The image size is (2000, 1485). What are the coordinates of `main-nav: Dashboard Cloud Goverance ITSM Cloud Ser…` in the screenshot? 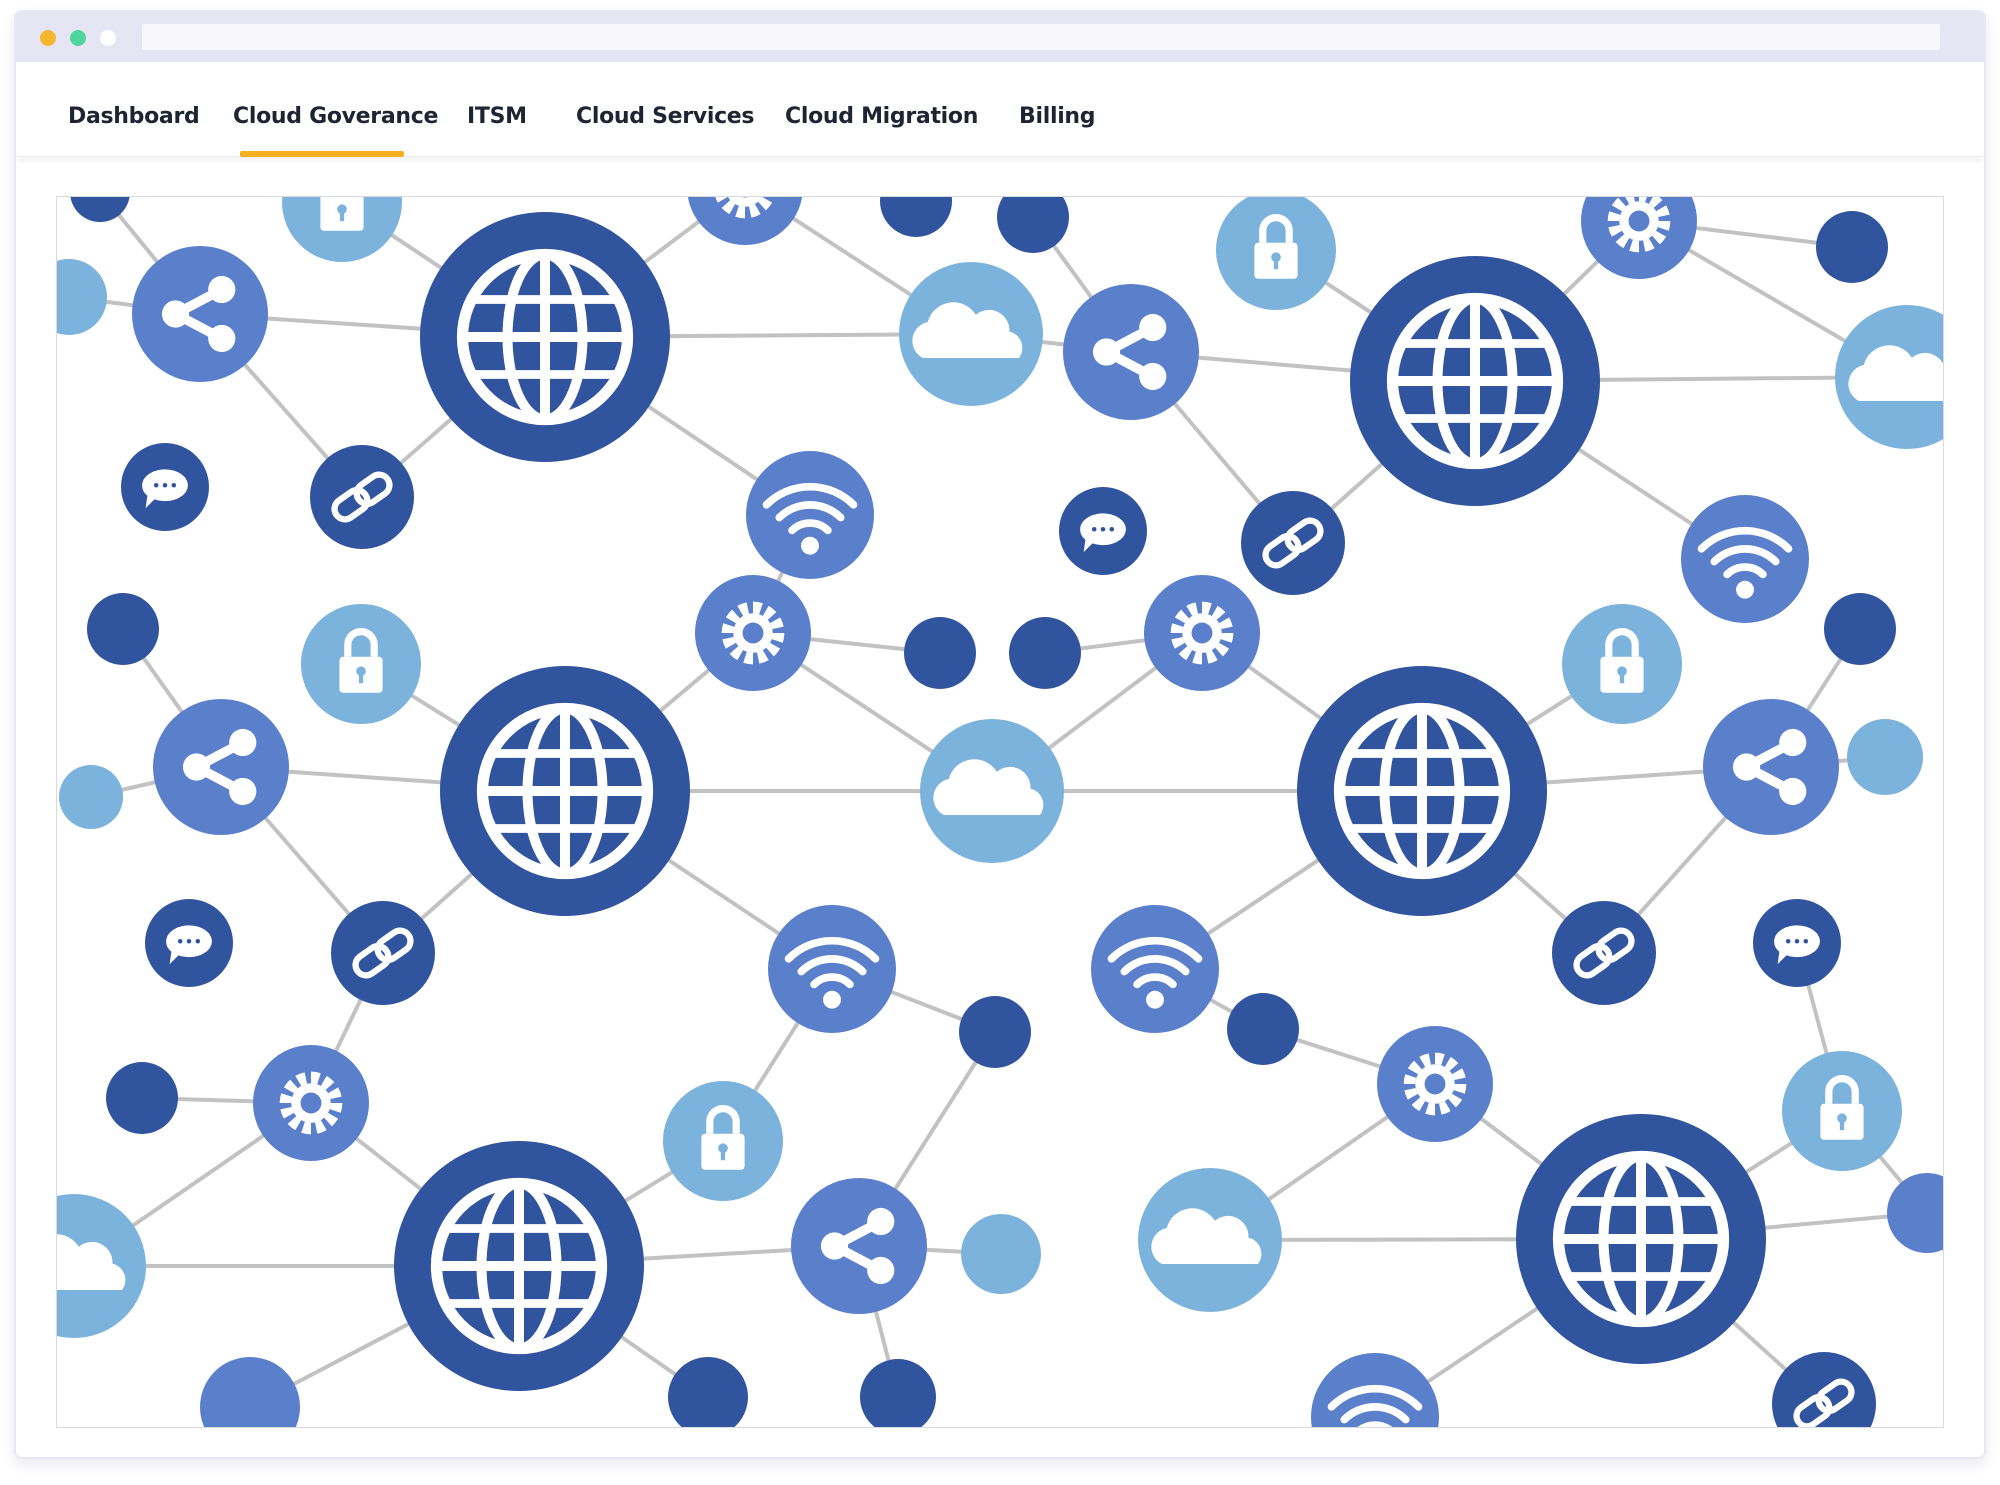 It's located at (1000, 109).